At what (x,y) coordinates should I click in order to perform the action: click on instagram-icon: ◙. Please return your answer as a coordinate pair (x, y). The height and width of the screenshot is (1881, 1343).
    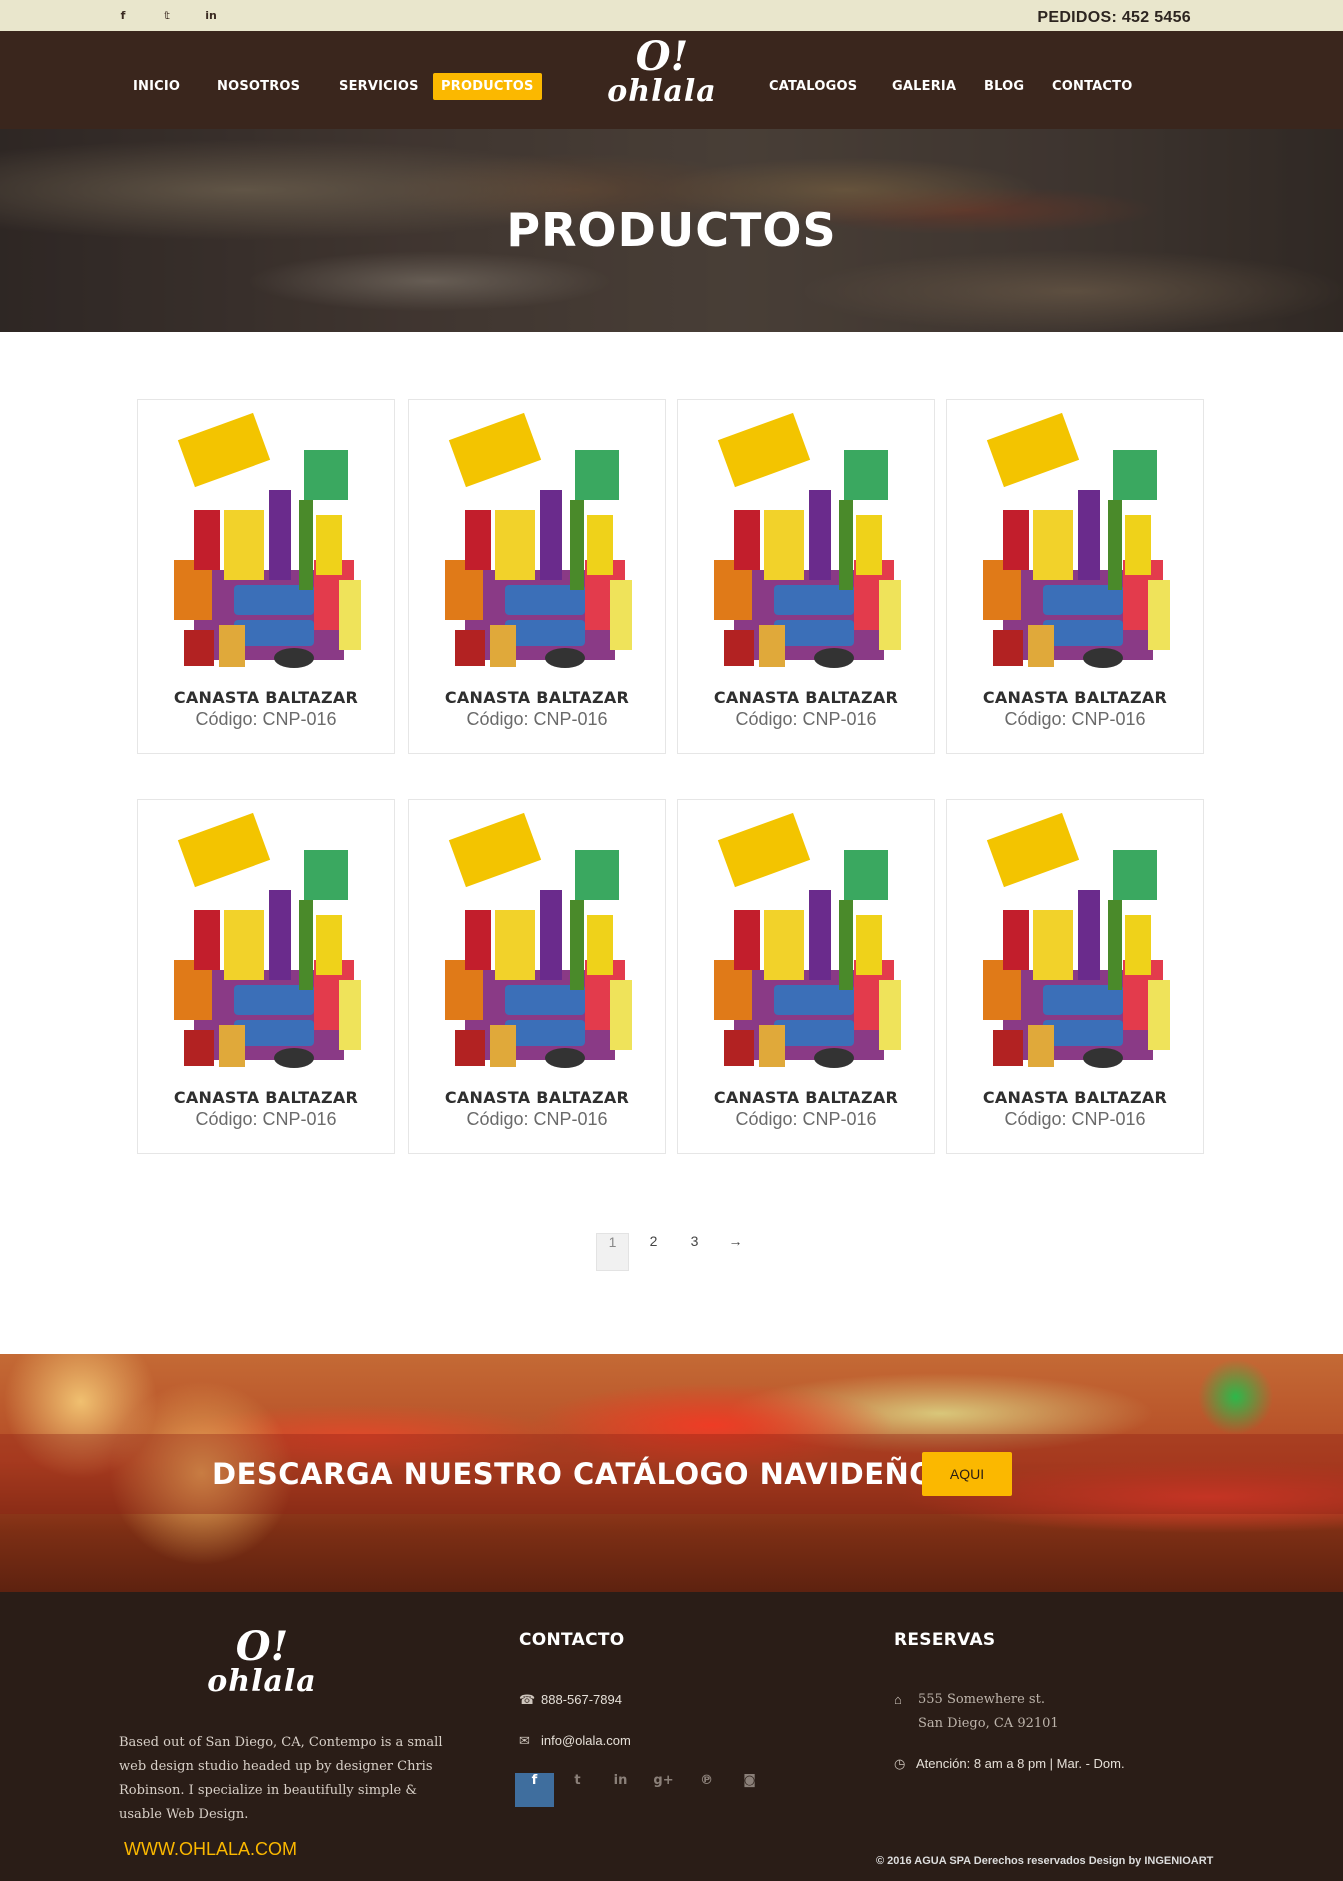
    Looking at the image, I should click on (749, 1790).